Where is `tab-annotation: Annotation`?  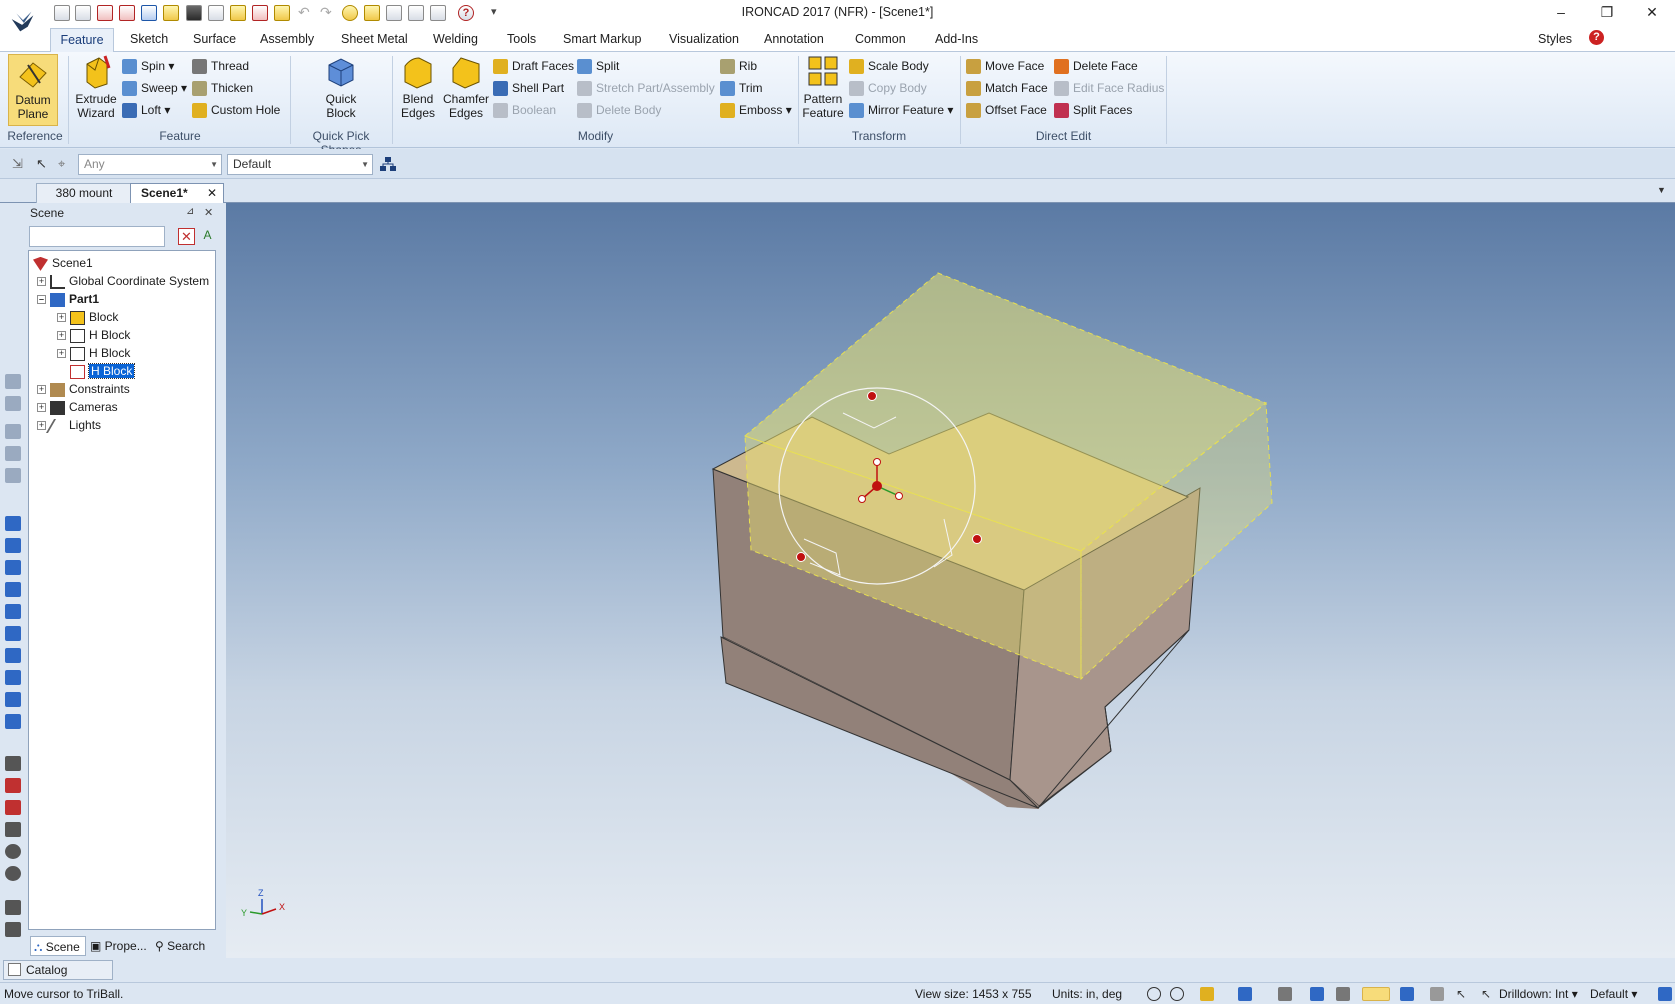
tab-annotation: Annotation is located at coordinates (794, 39).